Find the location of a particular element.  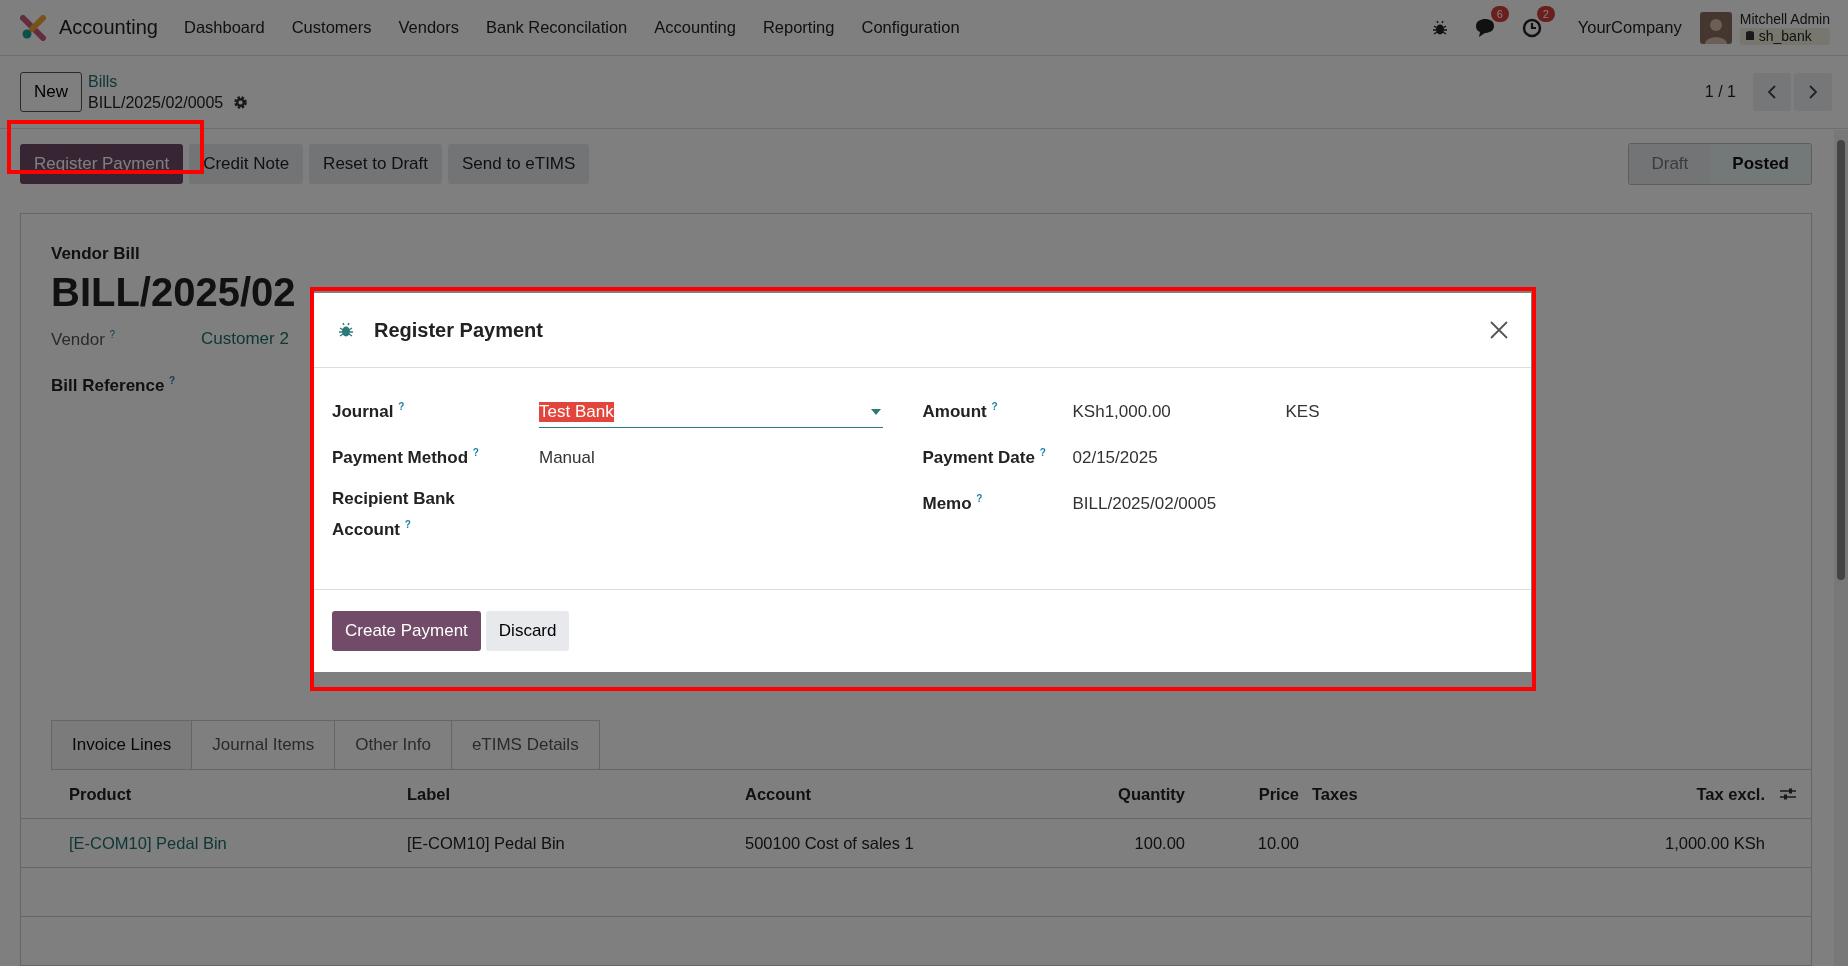

close-icon is located at coordinates (1499, 330).